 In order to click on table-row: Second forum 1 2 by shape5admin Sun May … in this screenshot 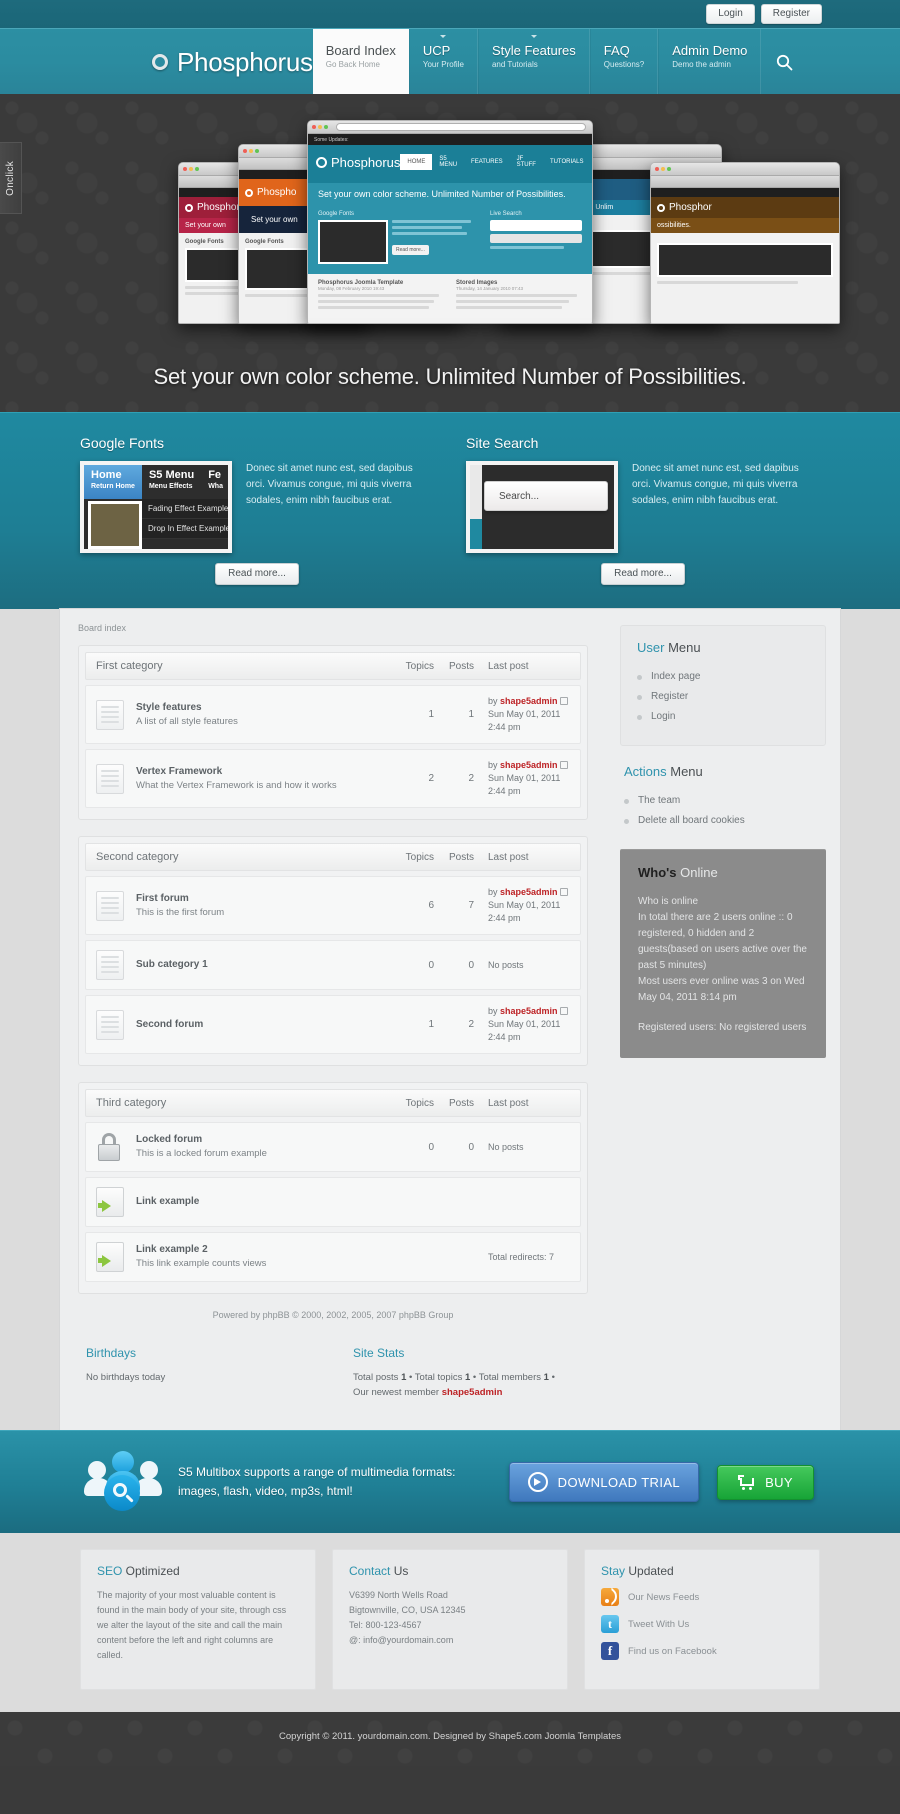, I will do `click(333, 1024)`.